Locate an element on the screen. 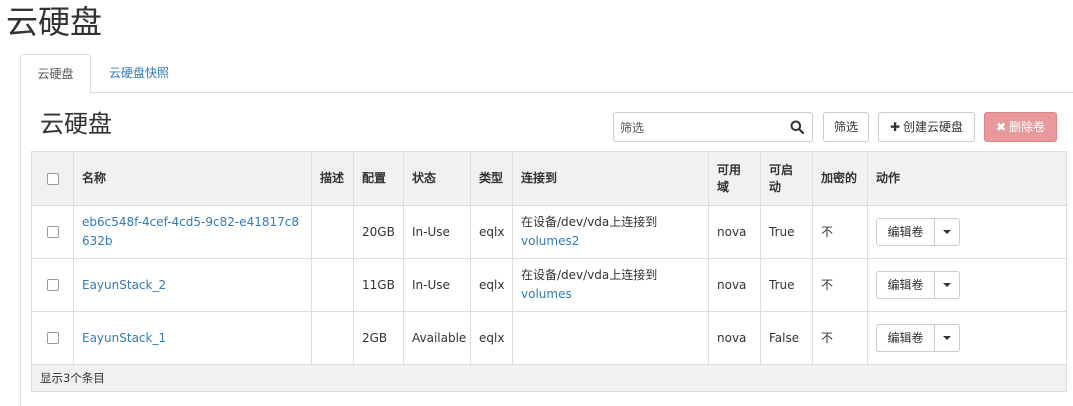 The width and height of the screenshot is (1073, 406). table-header-row: 名称 描述 配置 状态 类型 连接到 可用域 可启动 加密的 动作 is located at coordinates (549, 178).